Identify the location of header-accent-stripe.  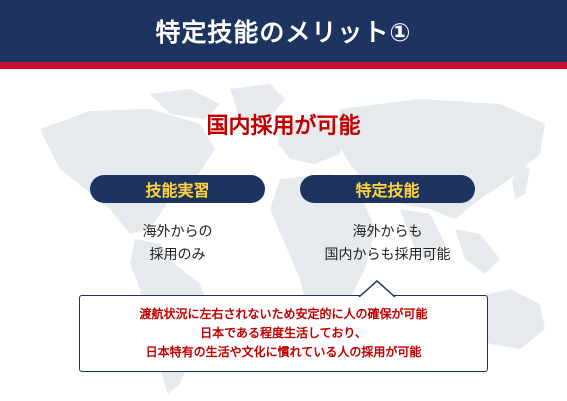
(283, 65).